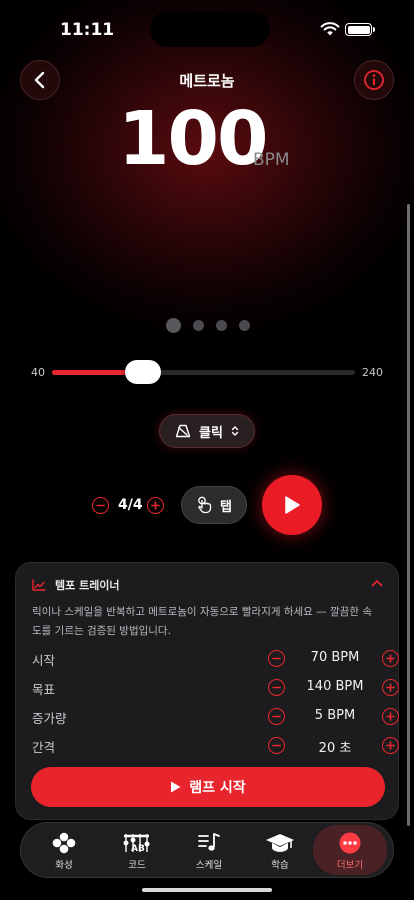  I want to click on start-decrease-button, so click(276, 658).